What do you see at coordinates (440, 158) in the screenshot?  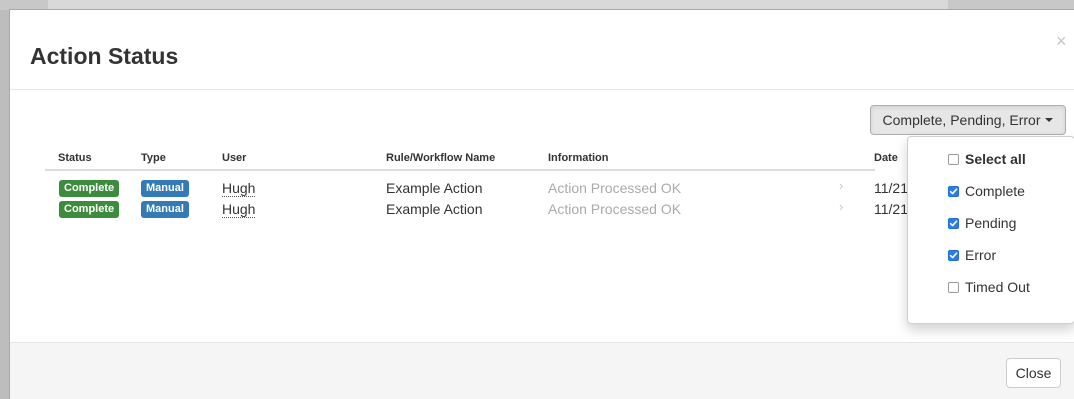 I see `column-header-rule-workflow-name: Rule/Workflow Name` at bounding box center [440, 158].